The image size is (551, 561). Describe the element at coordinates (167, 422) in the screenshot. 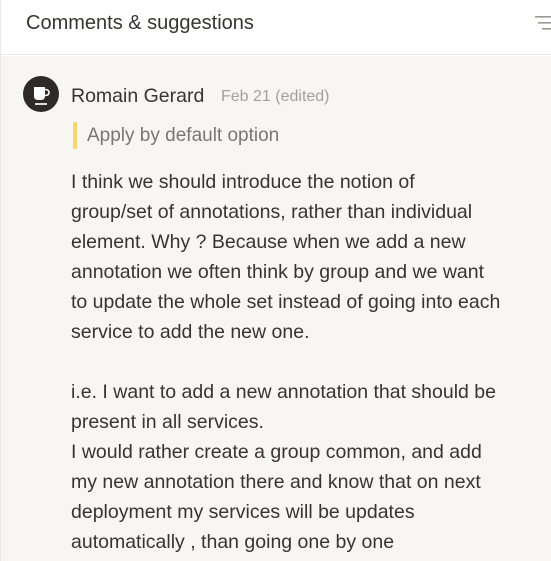

I see `comment-line: present in all services.` at that location.